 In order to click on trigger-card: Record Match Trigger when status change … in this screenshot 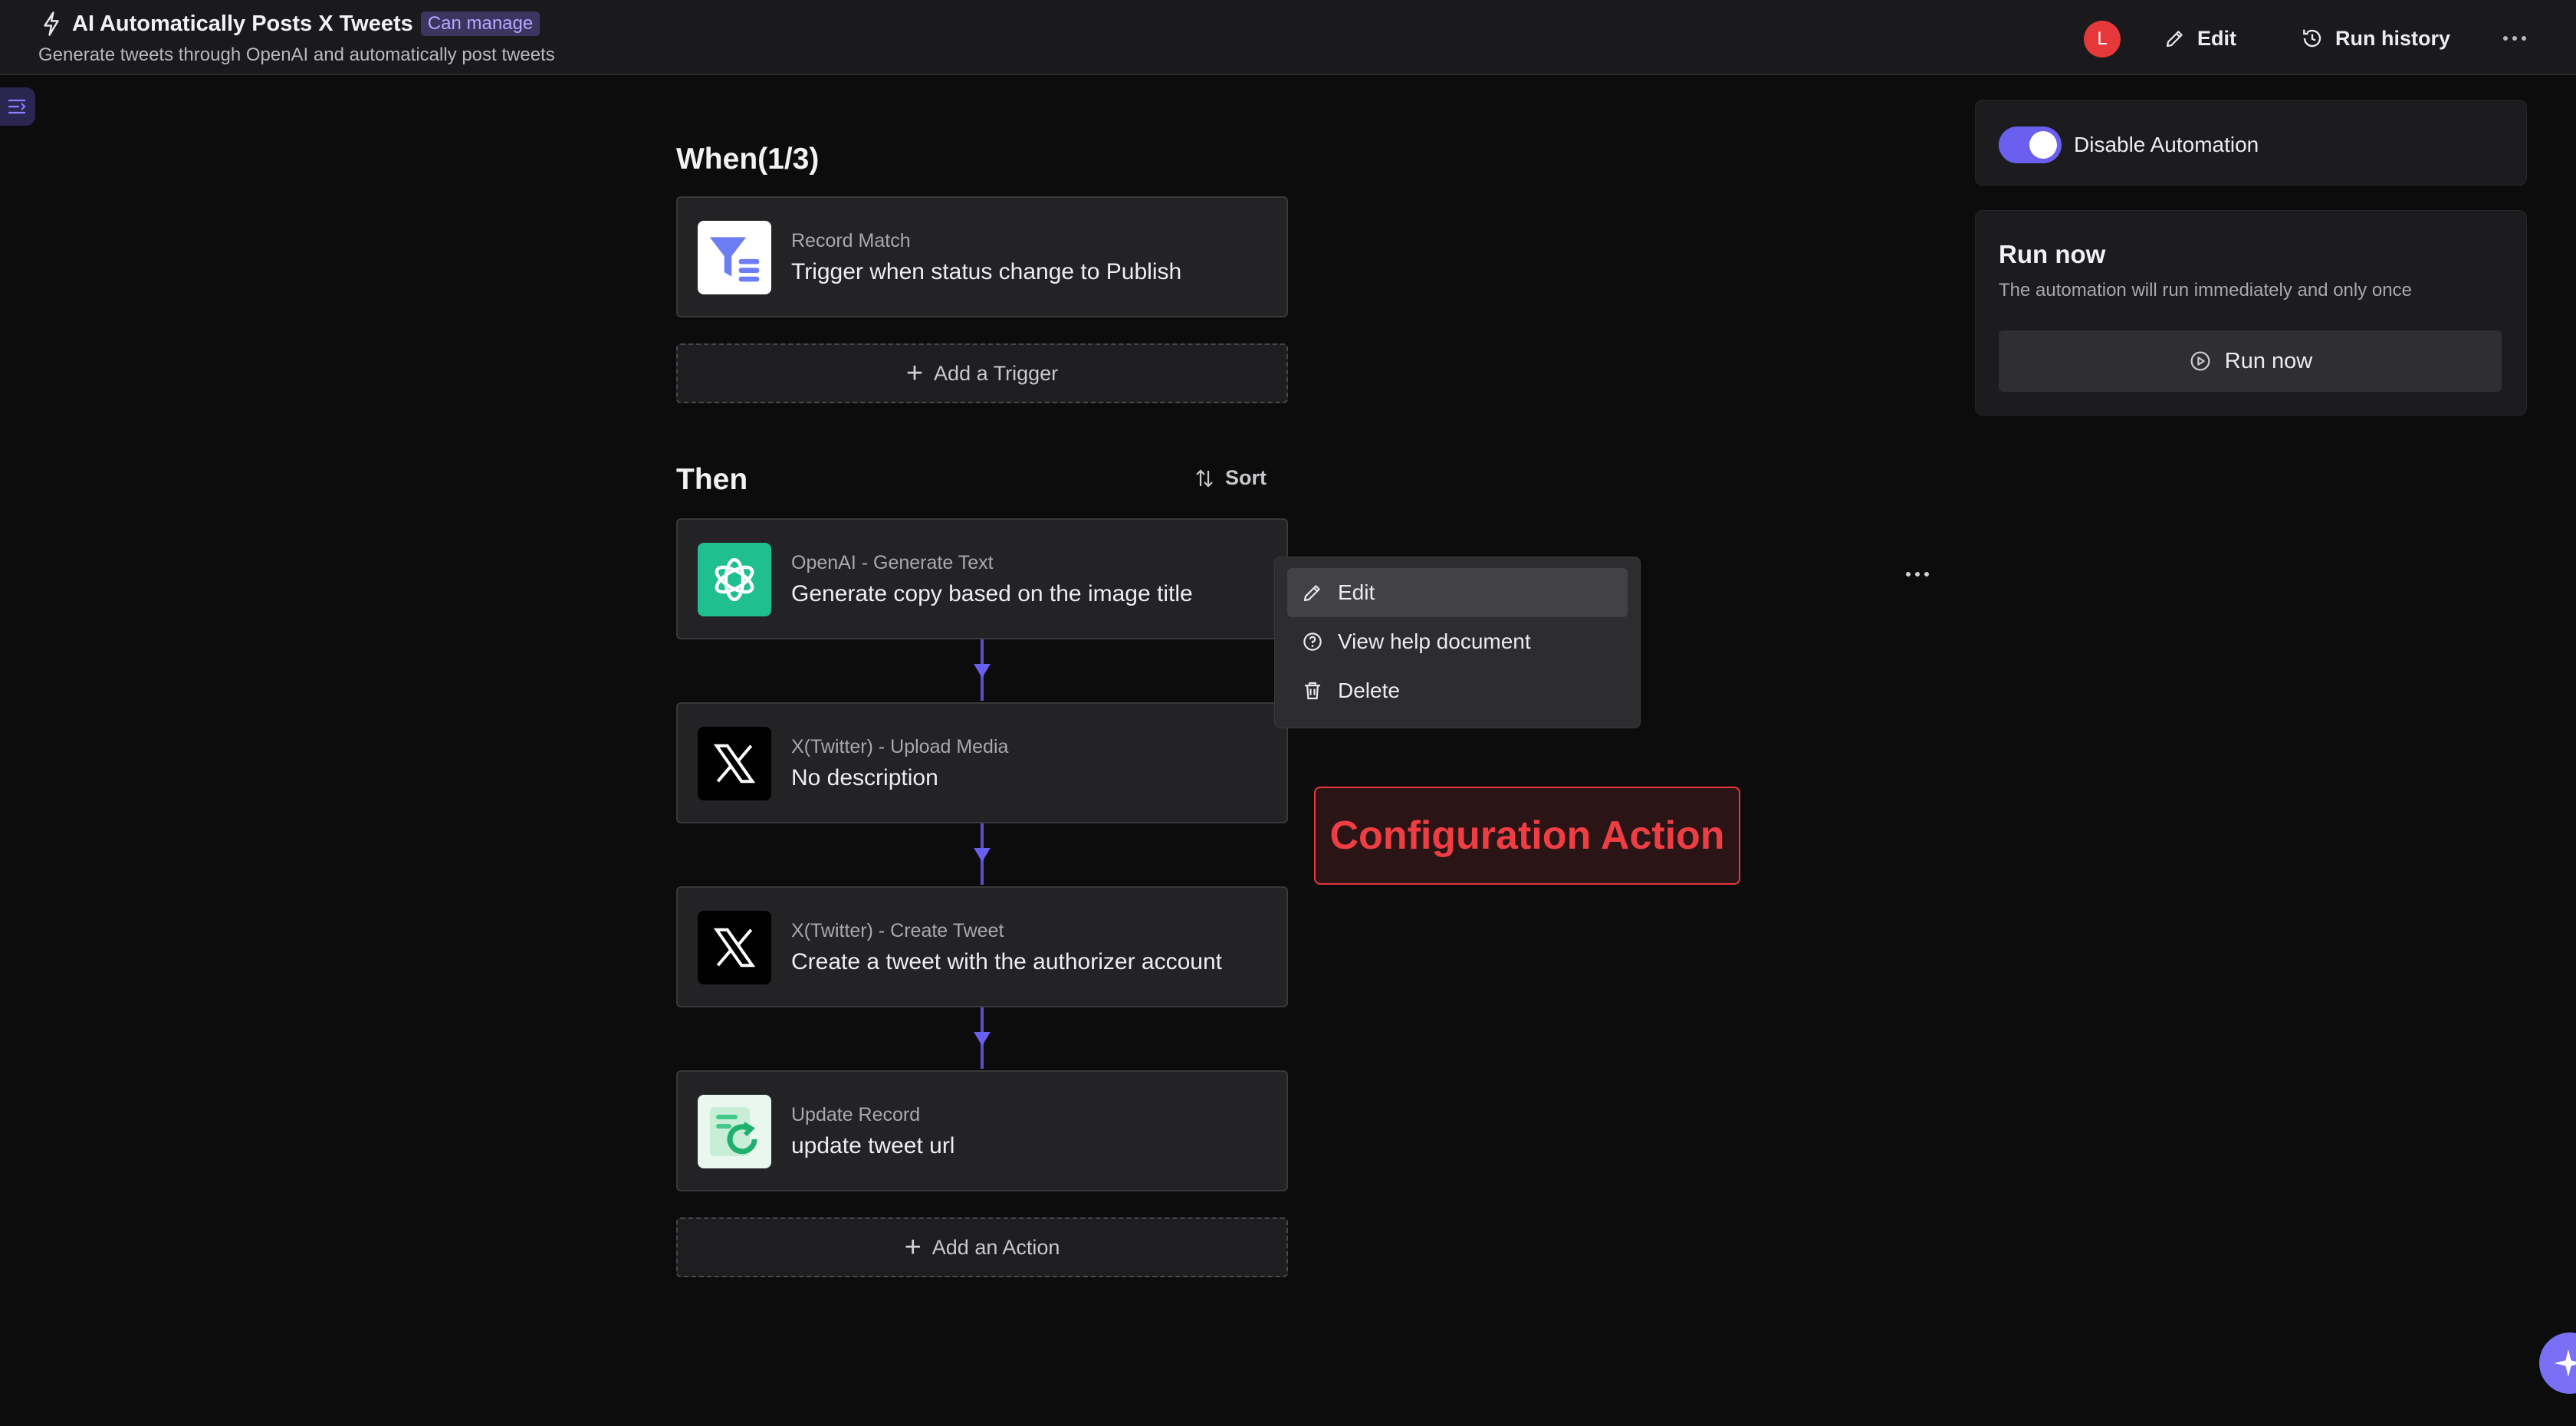, I will do `click(982, 257)`.